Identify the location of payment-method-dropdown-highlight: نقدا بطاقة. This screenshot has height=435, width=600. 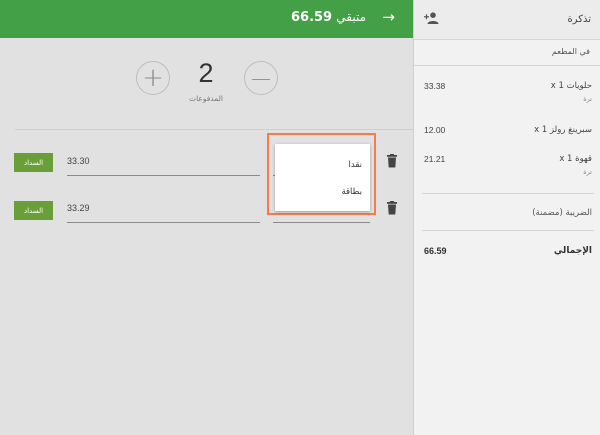
(321, 174).